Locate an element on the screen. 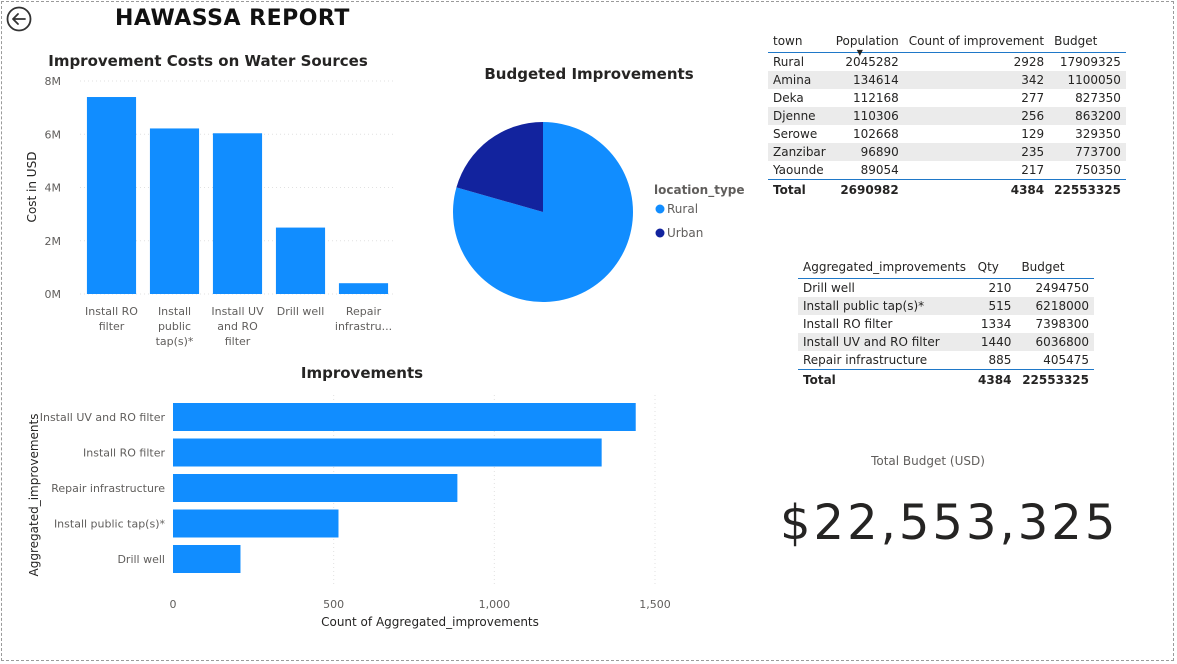 This screenshot has height=664, width=1177. table-cell: 129 is located at coordinates (1033, 134).